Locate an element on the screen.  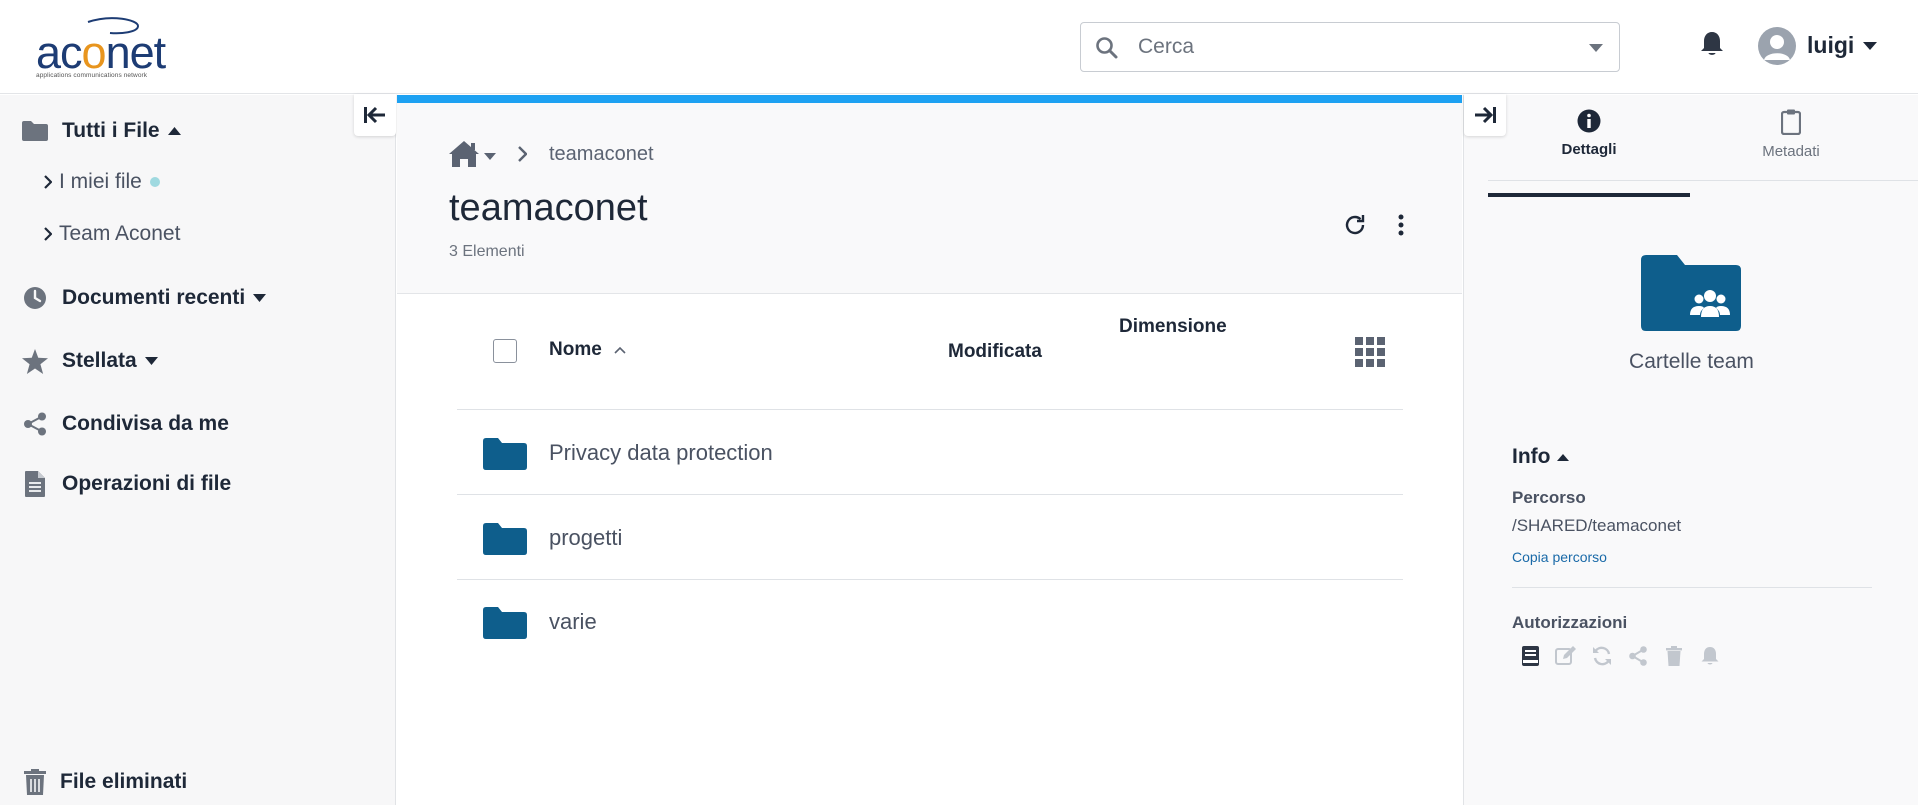
sidebar-item-trash: File eliminati is located at coordinates (104, 782).